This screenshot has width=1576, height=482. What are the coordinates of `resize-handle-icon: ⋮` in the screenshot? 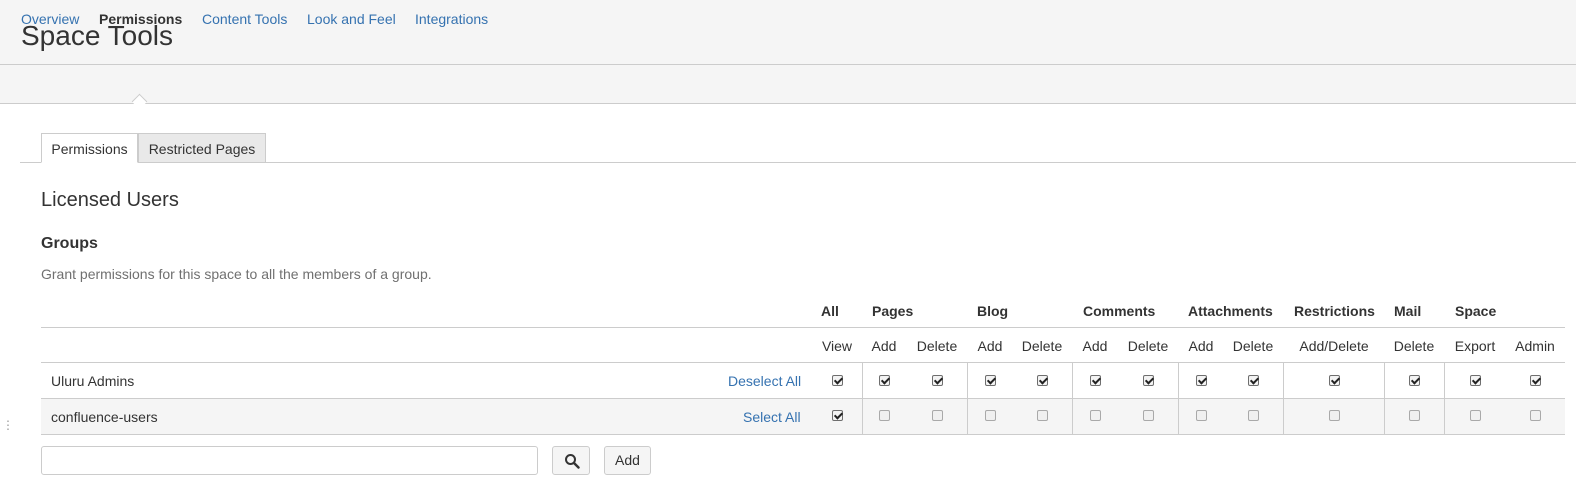 It's located at (8, 425).